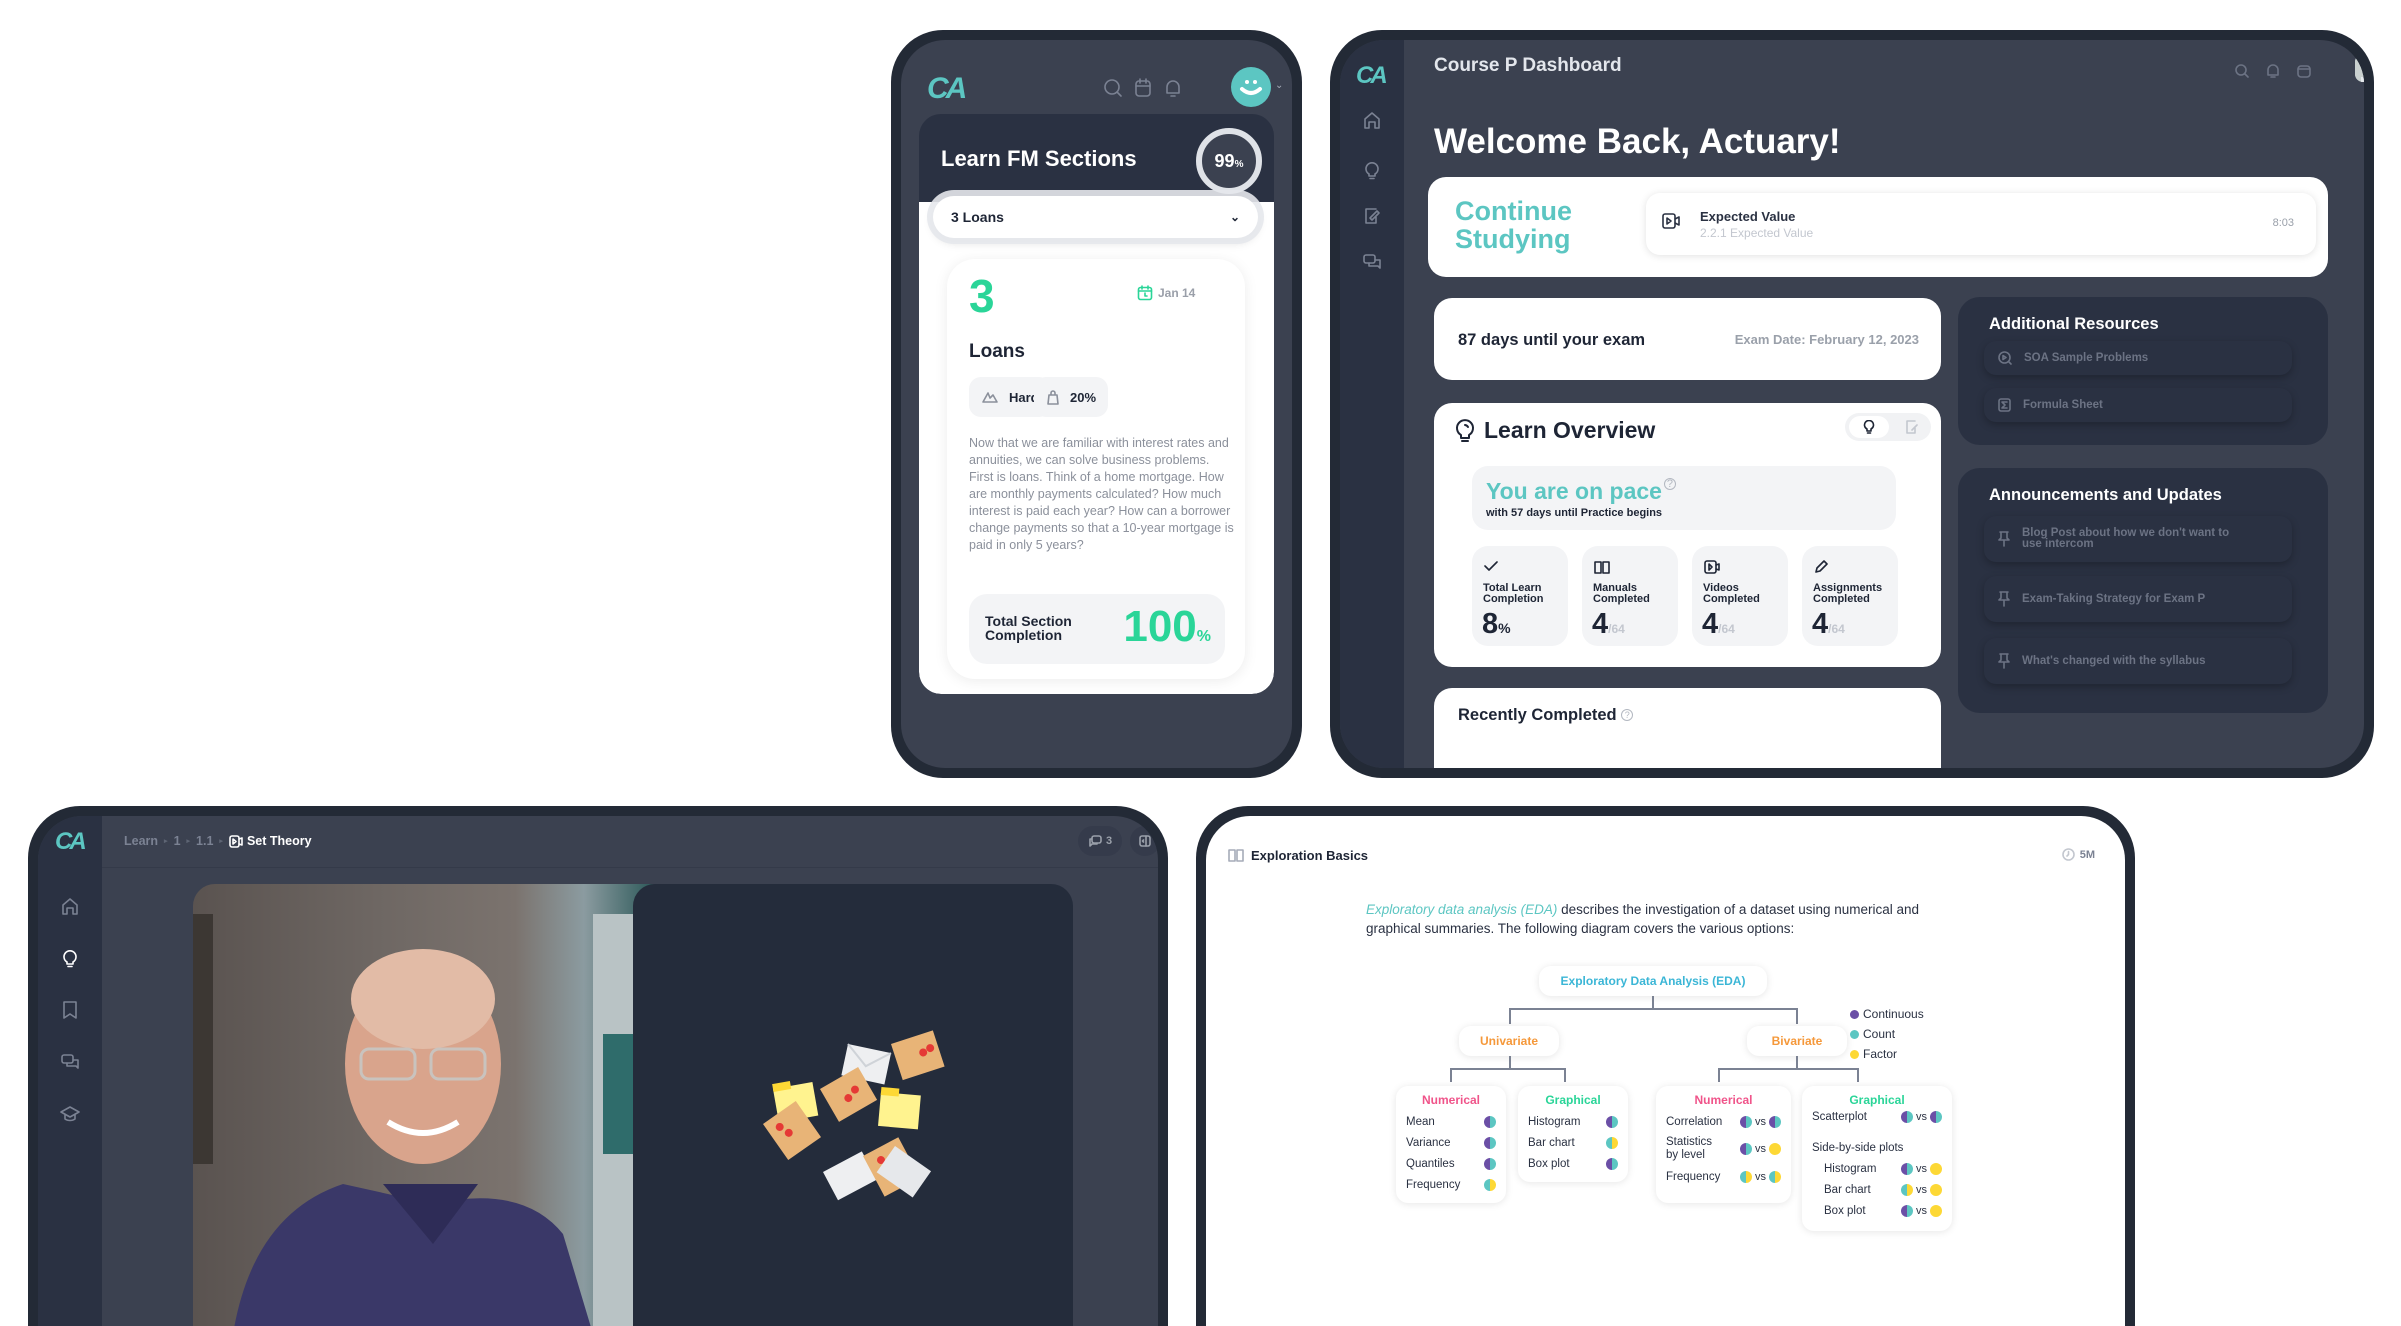  What do you see at coordinates (1630, 596) in the screenshot?
I see `stat-manuals: Manuals Completed 4/64` at bounding box center [1630, 596].